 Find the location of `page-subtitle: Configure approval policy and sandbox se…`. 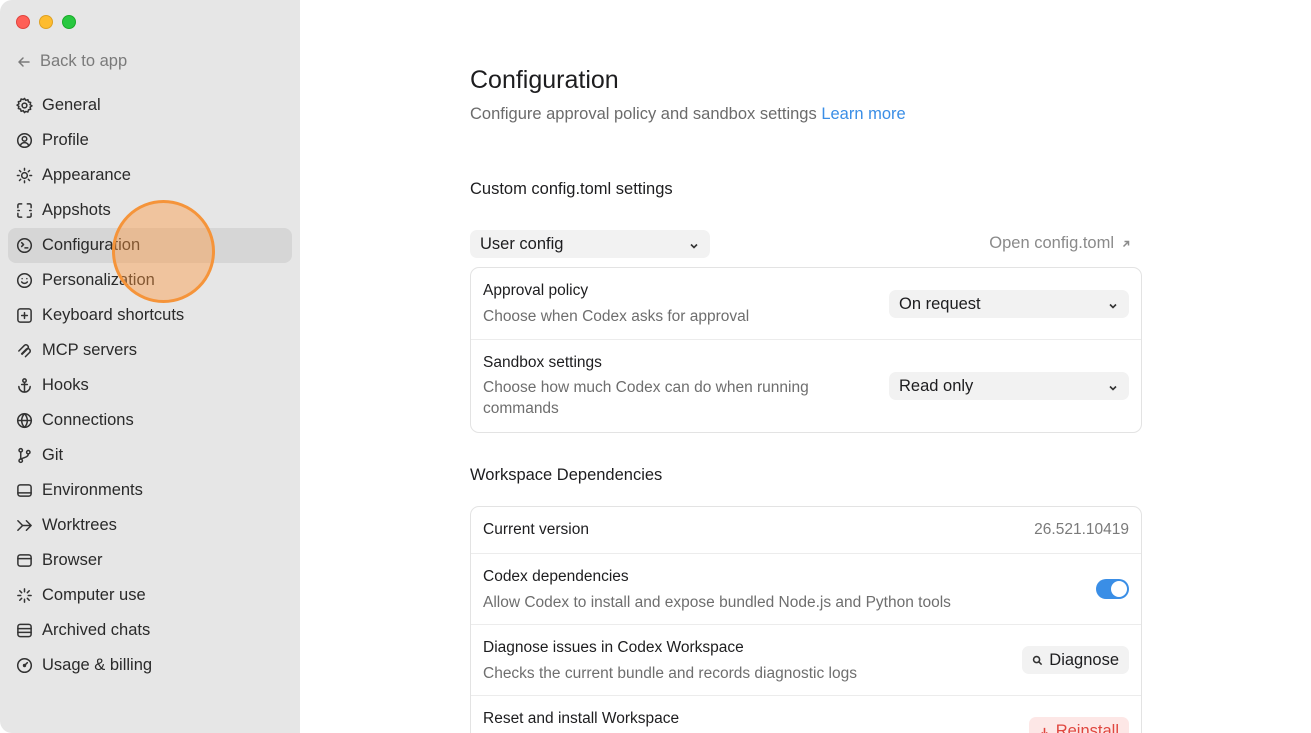

page-subtitle: Configure approval policy and sandbox se… is located at coordinates (688, 114).